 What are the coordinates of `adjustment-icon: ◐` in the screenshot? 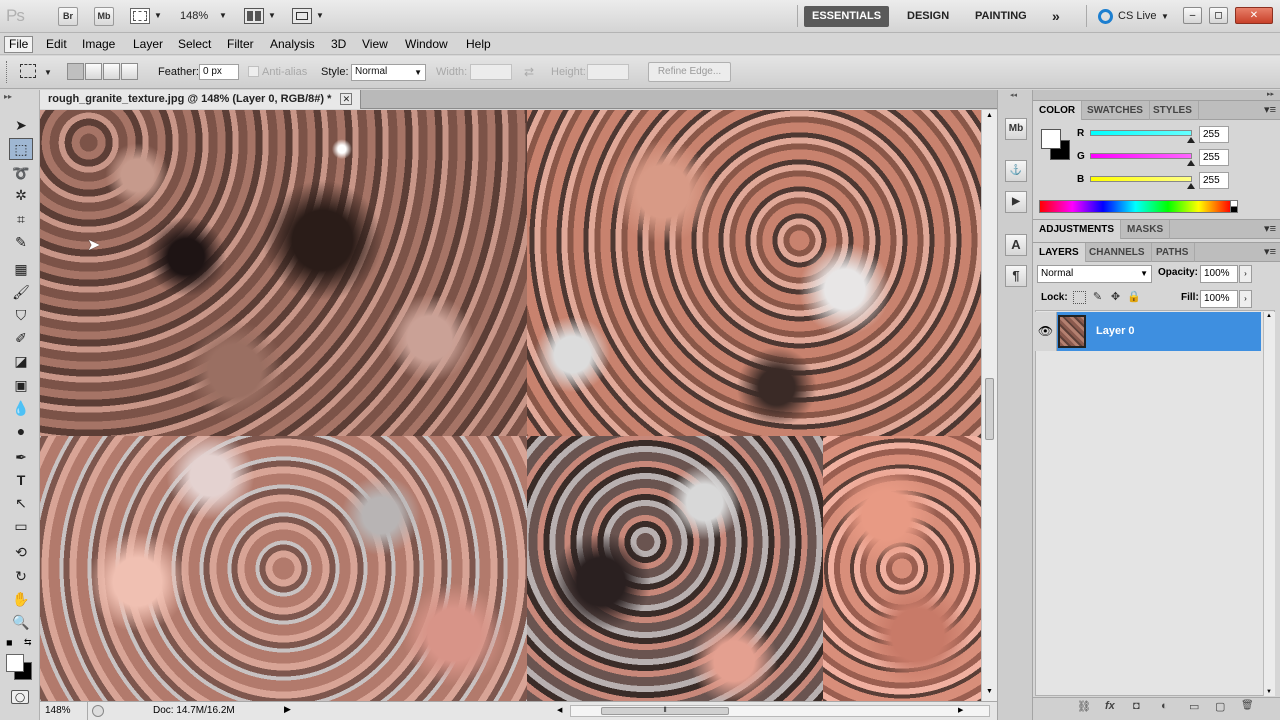 It's located at (1164, 706).